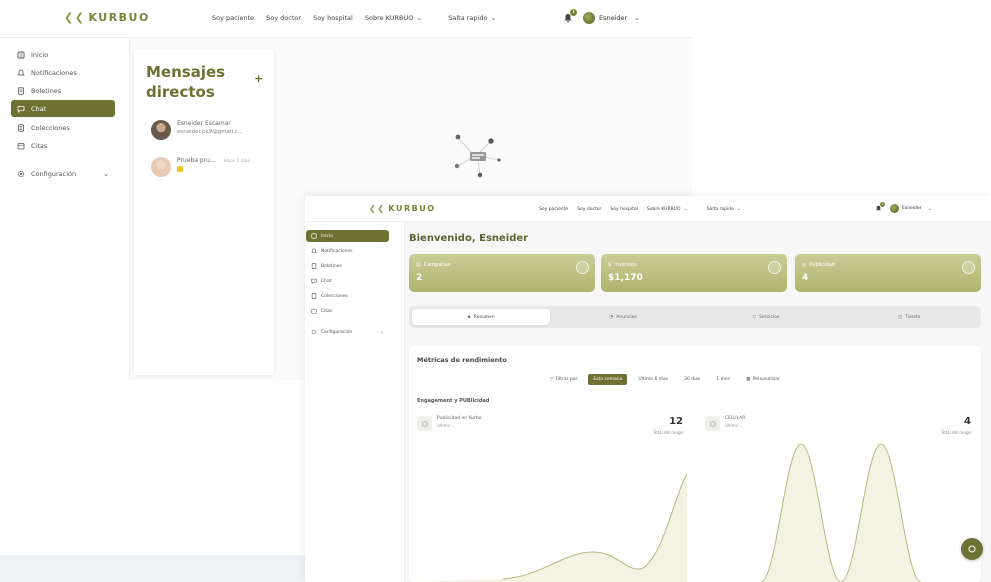 Image resolution: width=991 pixels, height=582 pixels. I want to click on filter-30-days: 30 dias, so click(692, 379).